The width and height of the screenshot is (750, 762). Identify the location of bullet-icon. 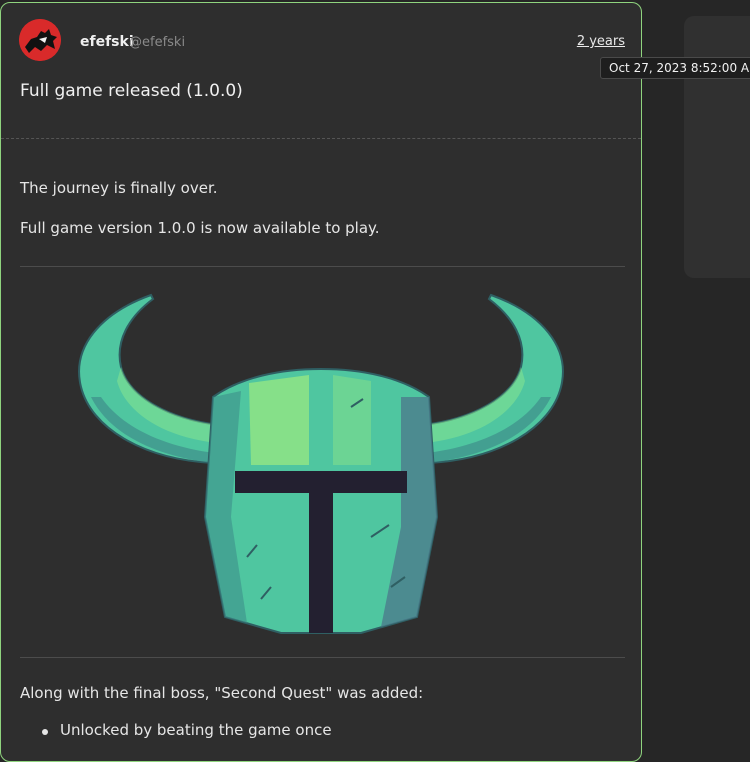
(45, 732).